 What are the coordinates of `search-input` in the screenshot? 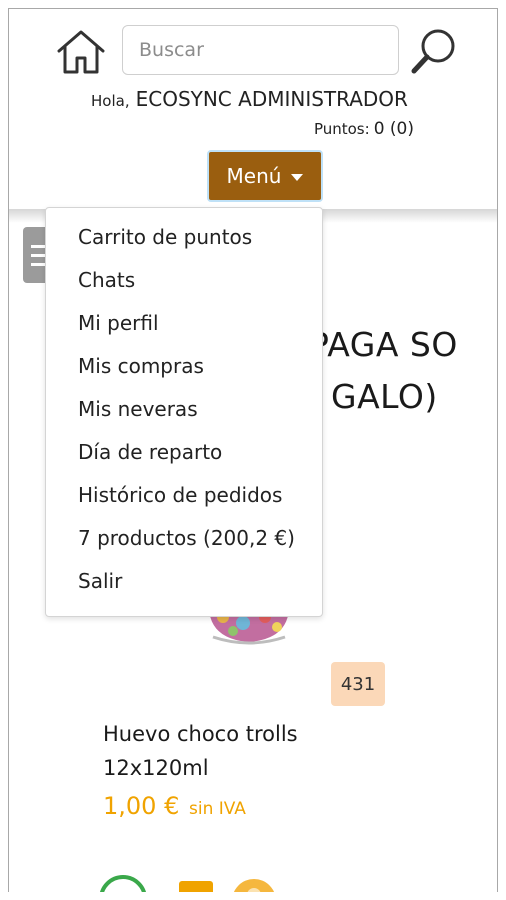 It's located at (260, 50).